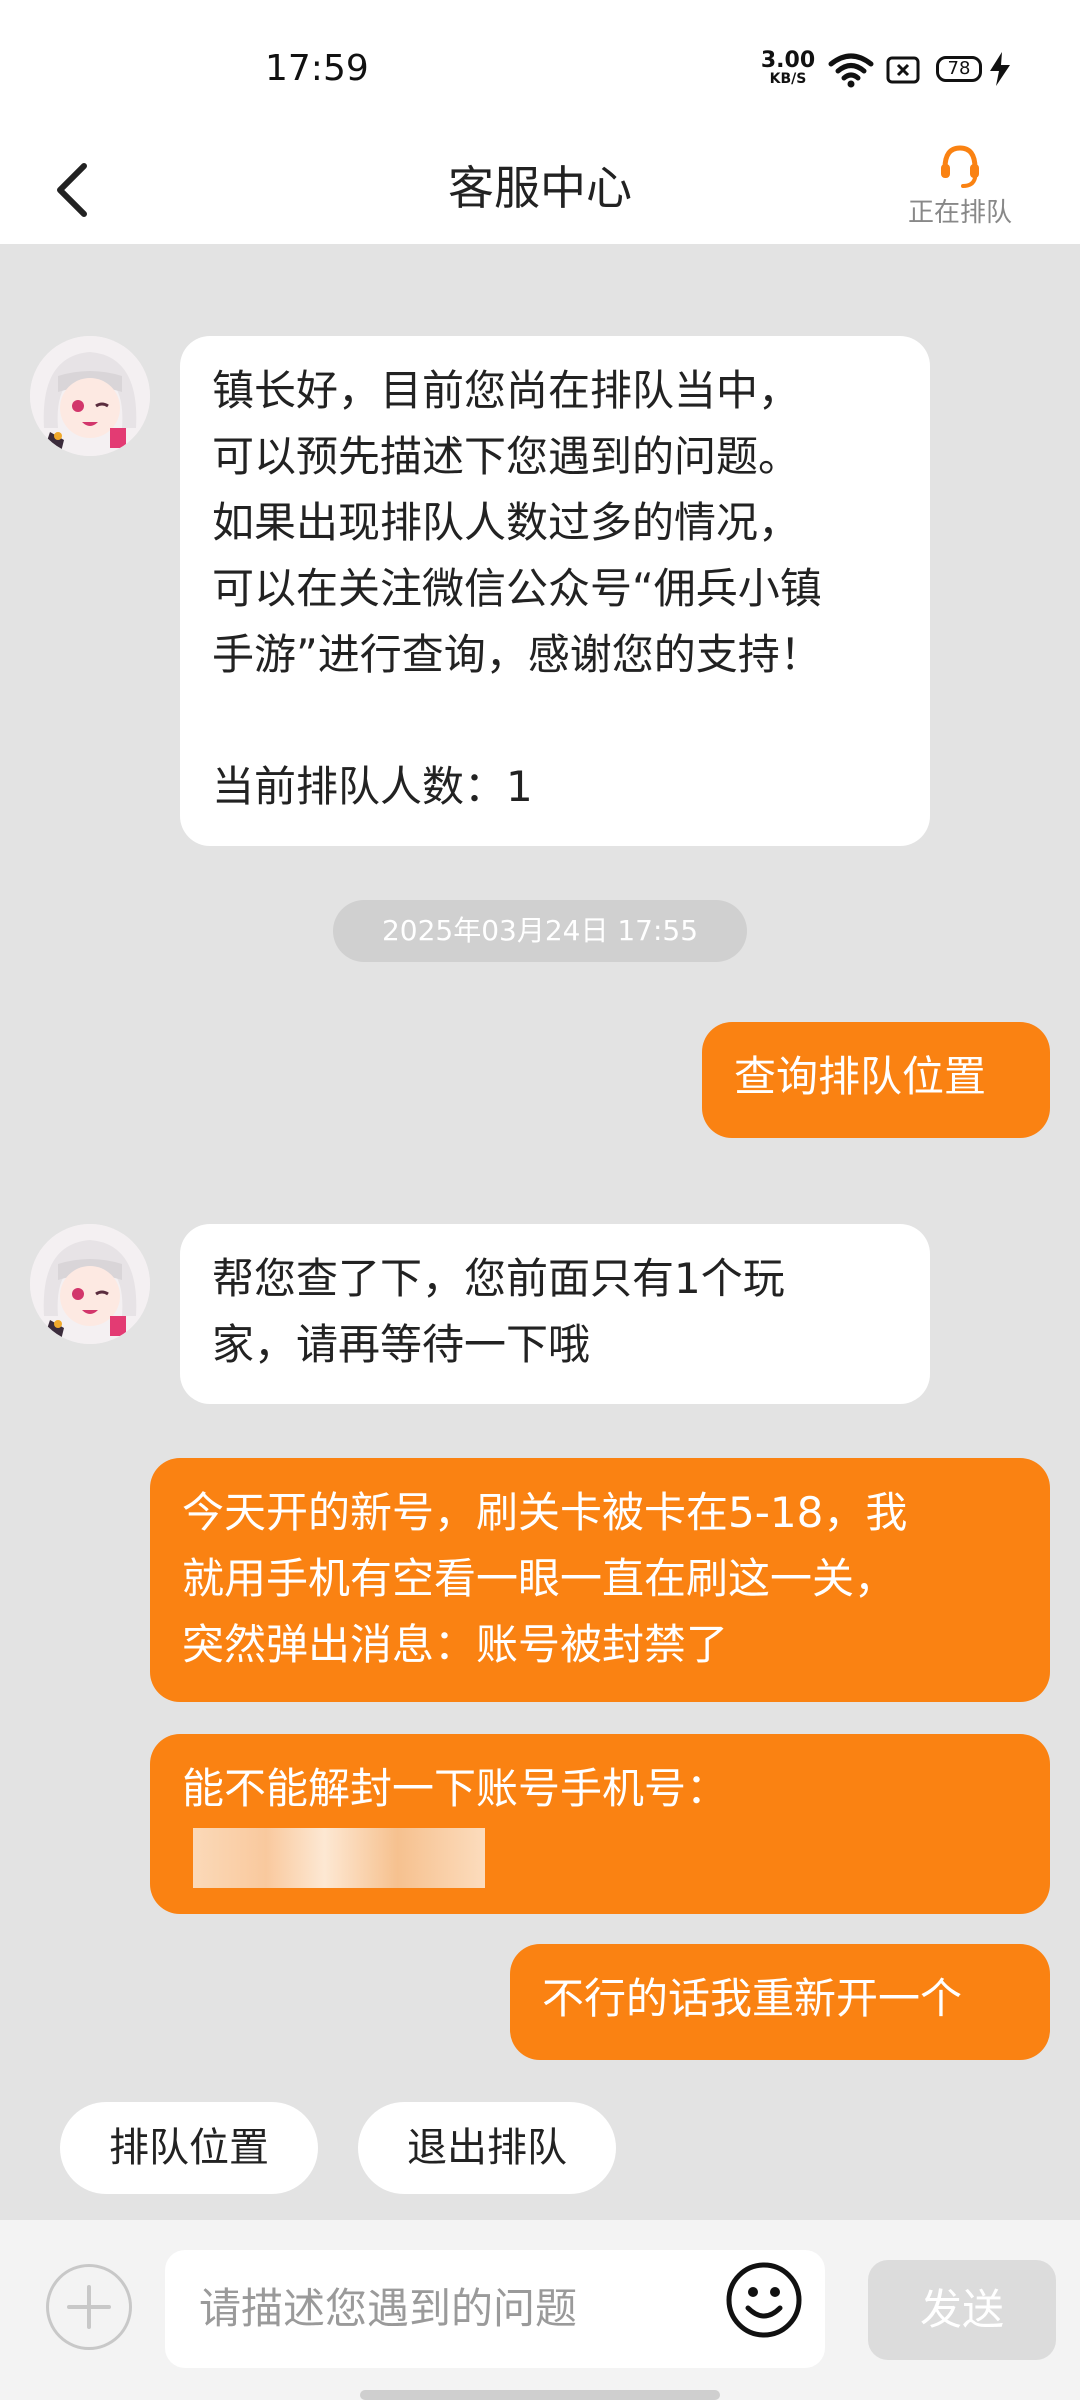 The image size is (1080, 2400). I want to click on network-speed-unit: KB/S, so click(788, 79).